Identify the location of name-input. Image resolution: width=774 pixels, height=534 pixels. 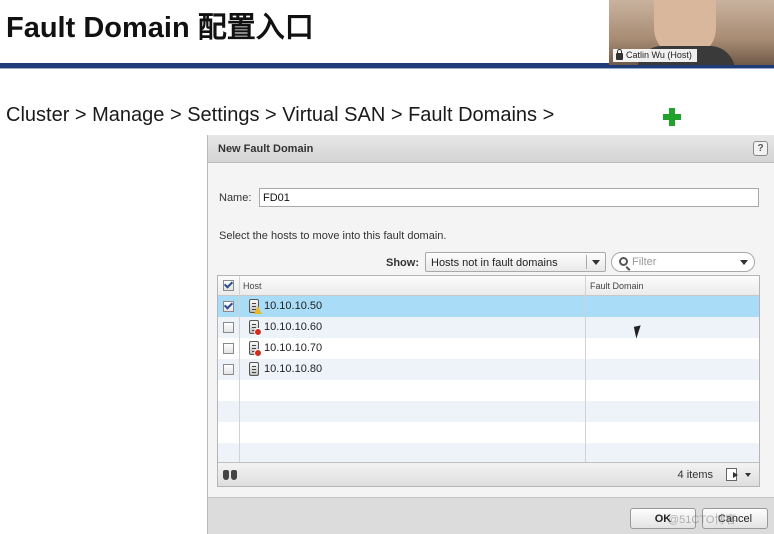
(509, 197).